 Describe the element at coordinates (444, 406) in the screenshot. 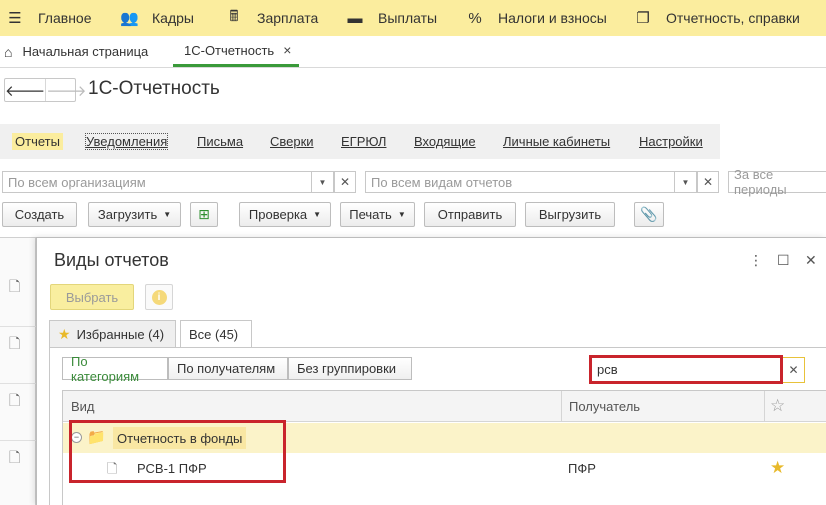

I see `table-header: Вид Получатель ☆` at that location.